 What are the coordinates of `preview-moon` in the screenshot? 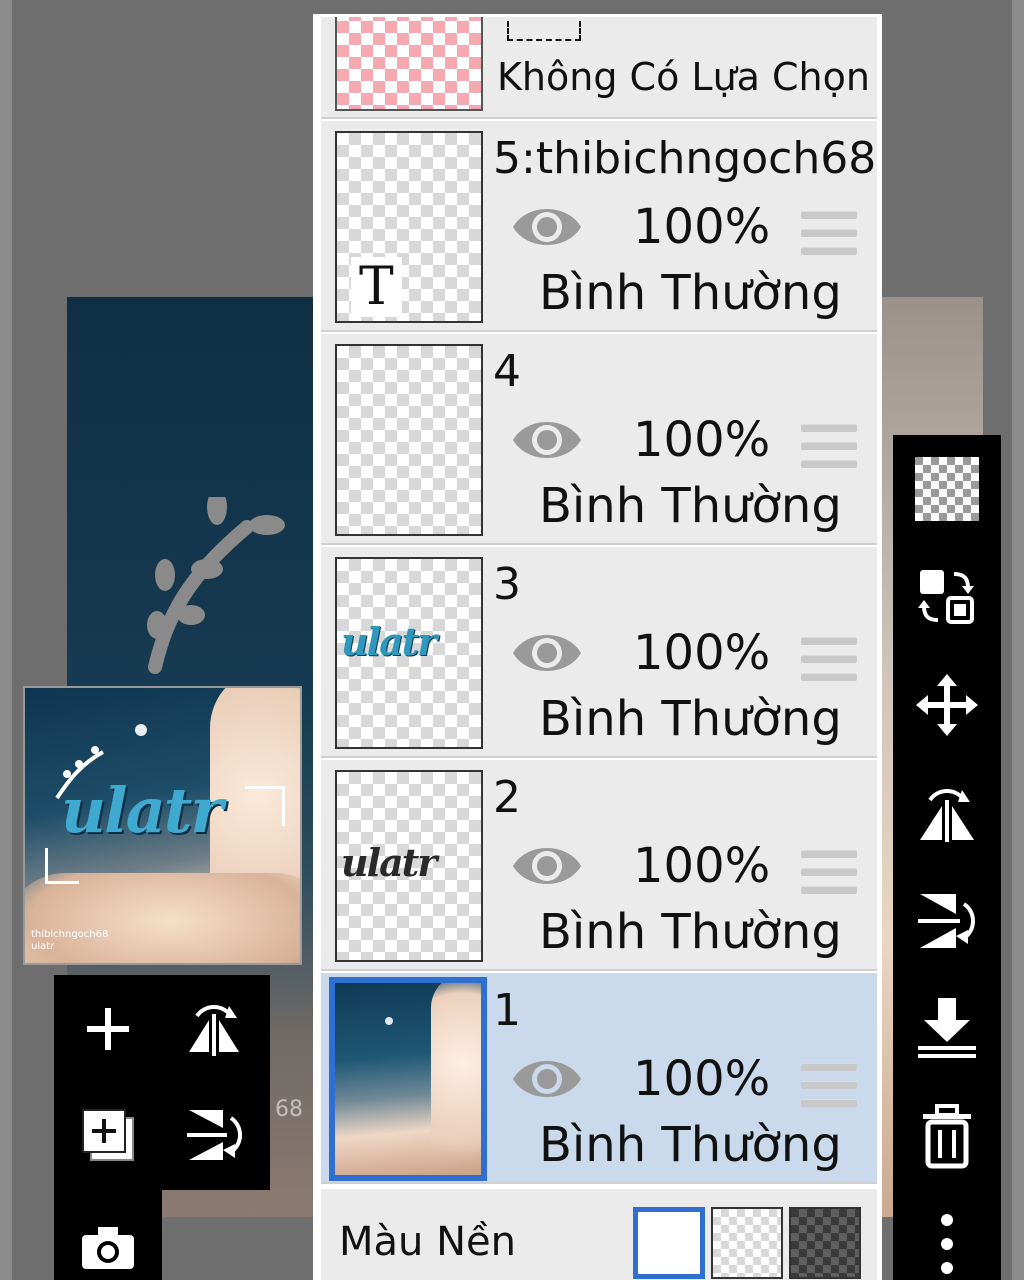 It's located at (141, 730).